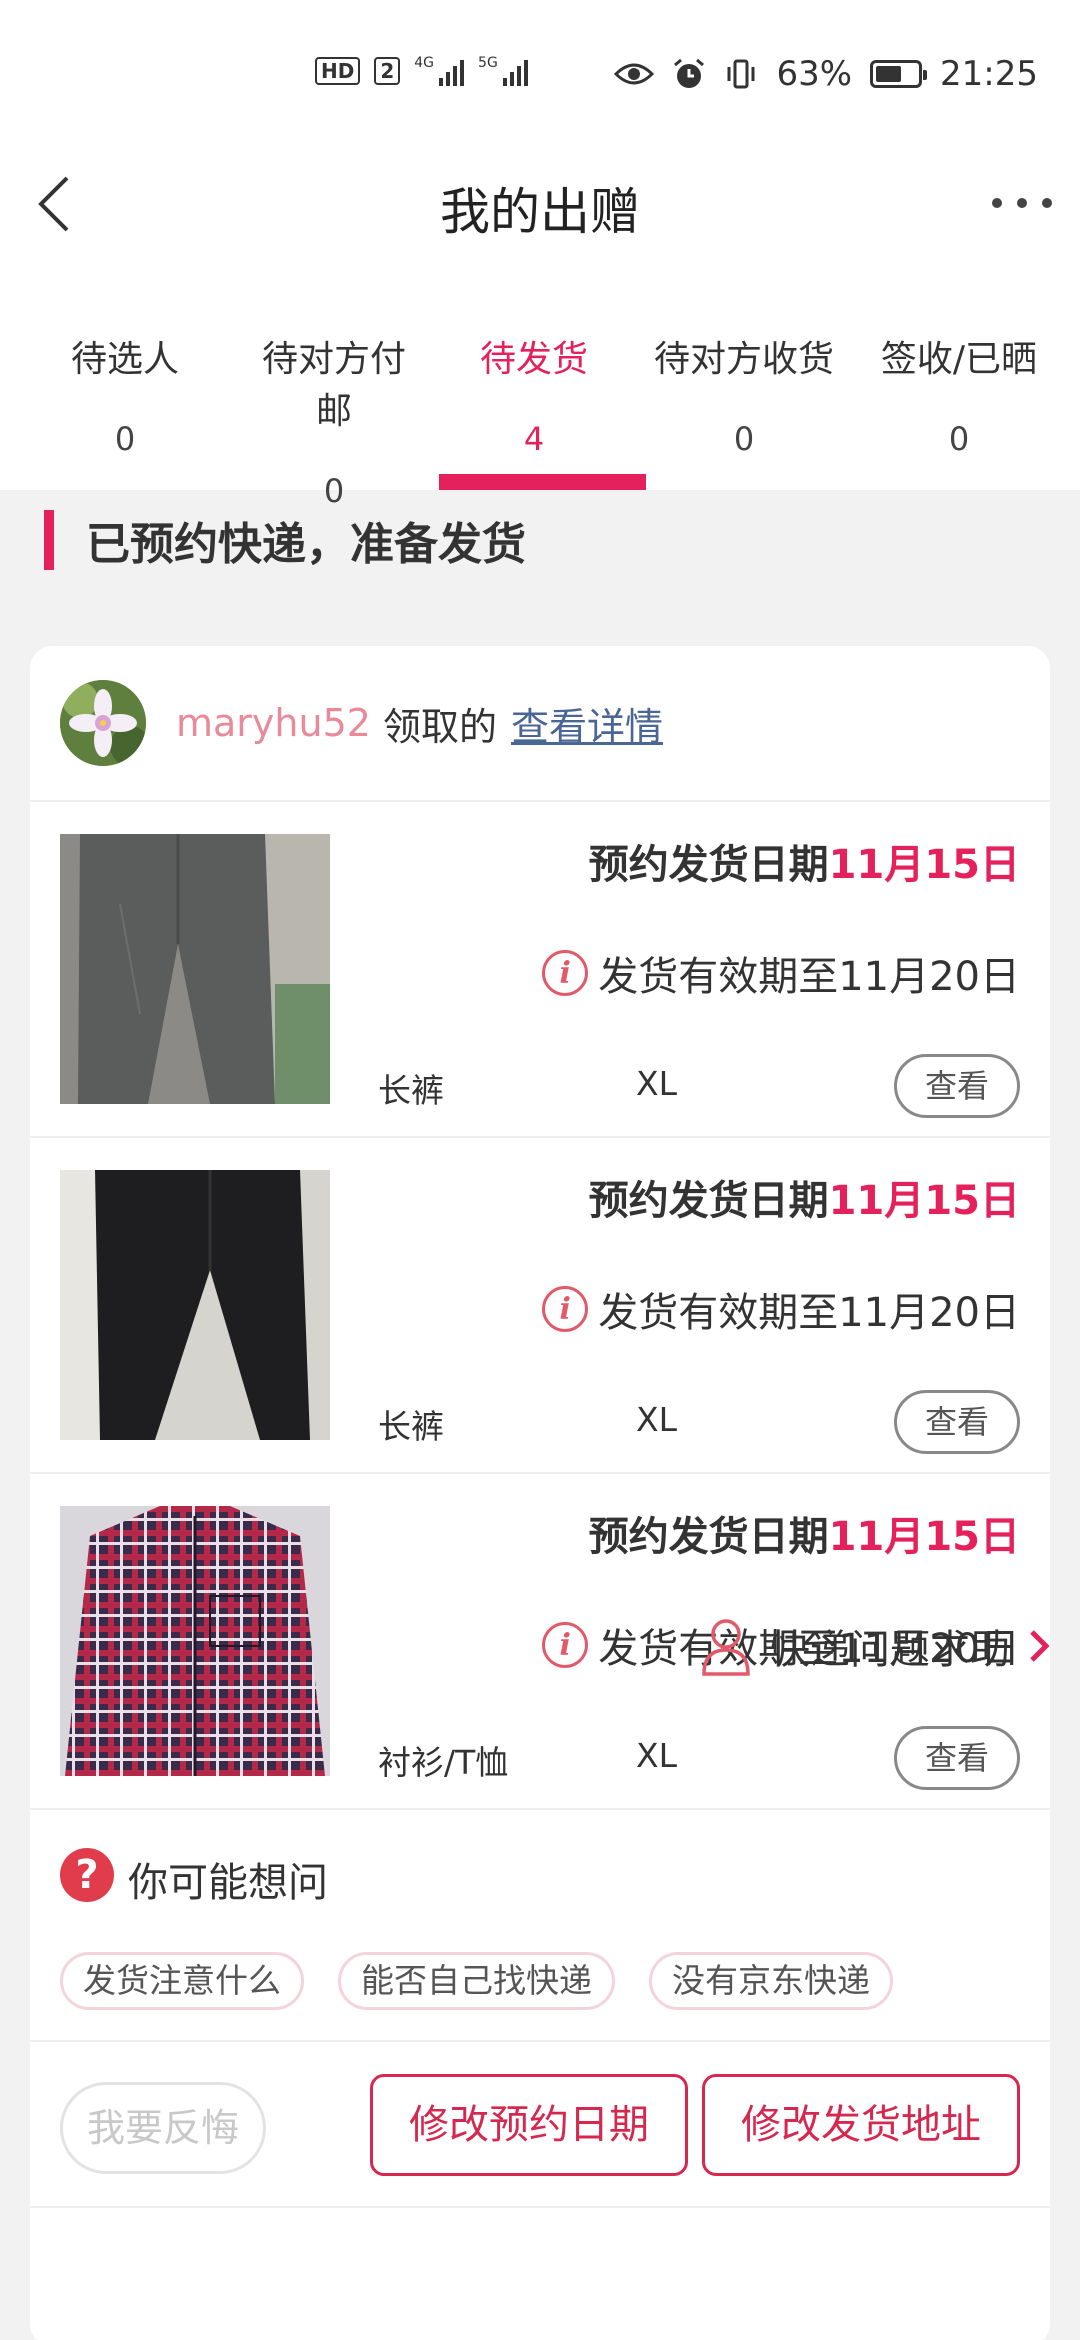  Describe the element at coordinates (334, 415) in the screenshot. I see `tab-pending-postage: 待对方付邮 0` at that location.